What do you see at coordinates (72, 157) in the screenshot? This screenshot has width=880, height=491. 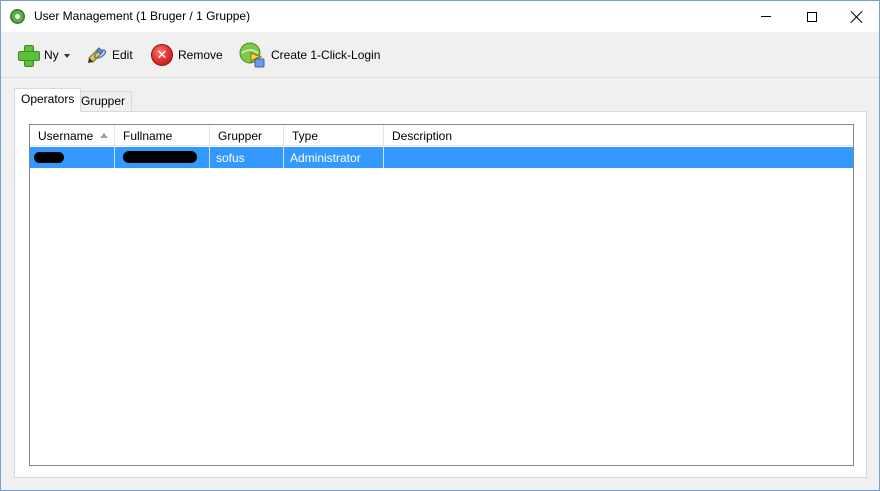 I see `cell-username` at bounding box center [72, 157].